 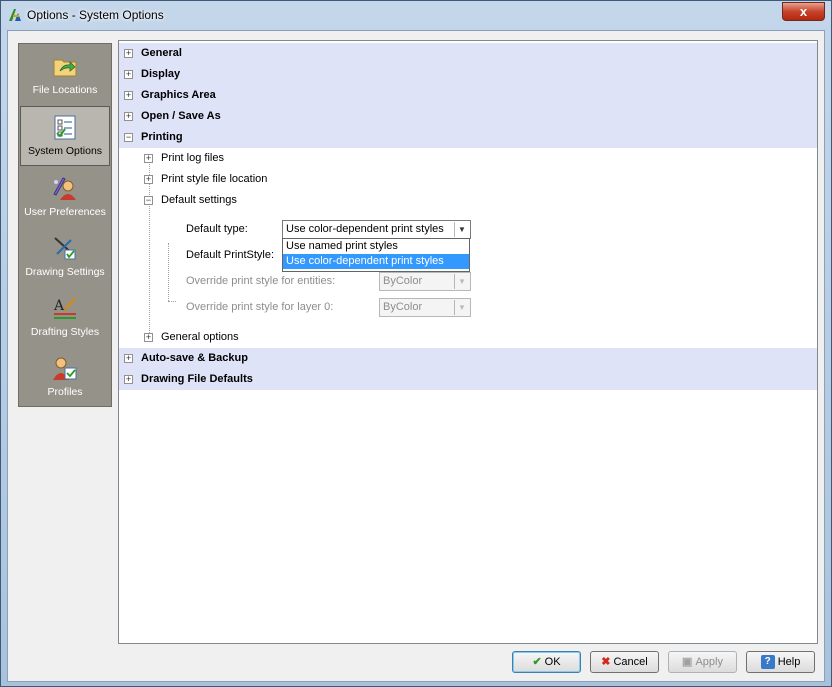 I want to click on user-pencil-icon, so click(x=64, y=188).